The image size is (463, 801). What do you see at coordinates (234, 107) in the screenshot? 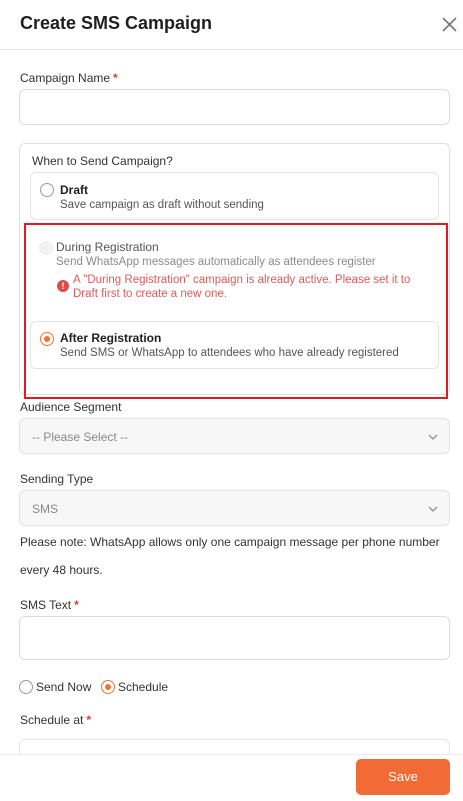
I see `campaign-name-input` at bounding box center [234, 107].